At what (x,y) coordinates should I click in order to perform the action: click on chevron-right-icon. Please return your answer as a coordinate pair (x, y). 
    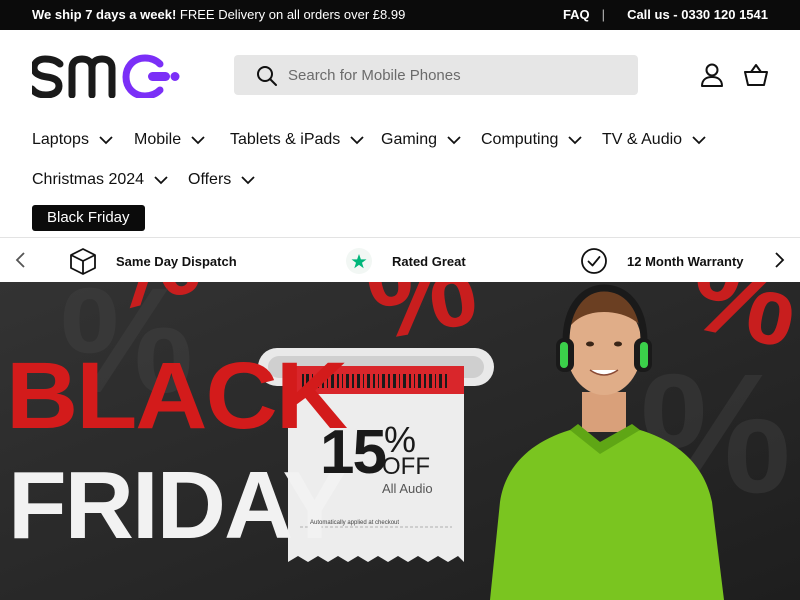
    Looking at the image, I should click on (779, 260).